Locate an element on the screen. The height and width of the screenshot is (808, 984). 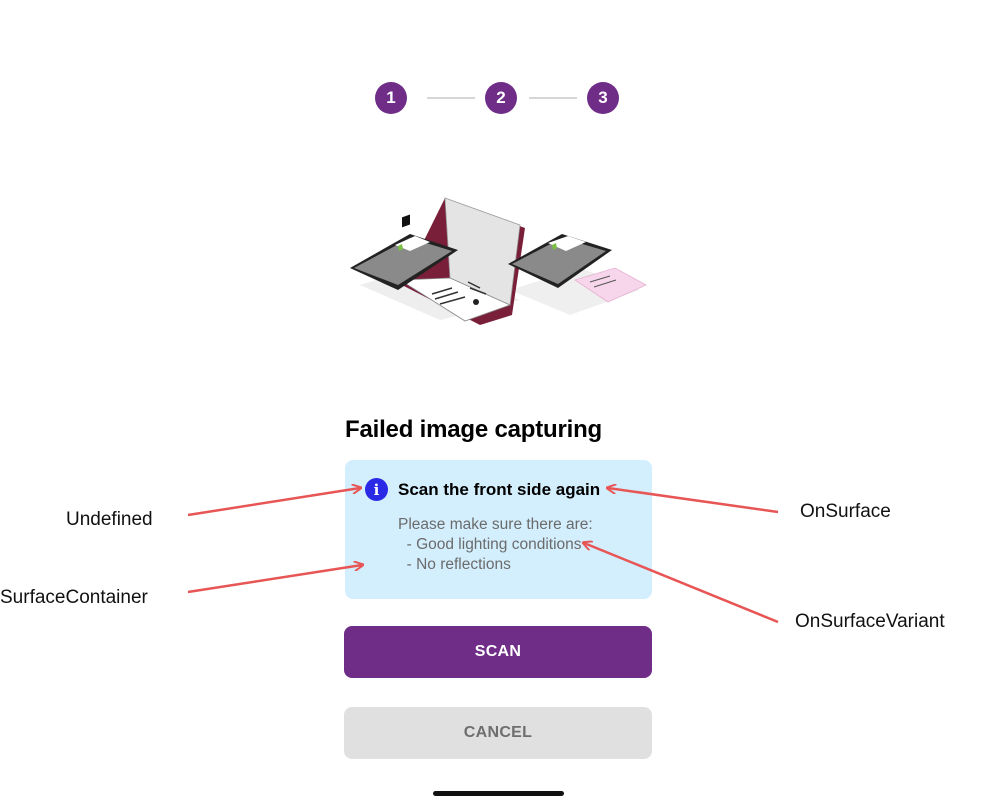
annotation-on-surface: OnSurface is located at coordinates (845, 511).